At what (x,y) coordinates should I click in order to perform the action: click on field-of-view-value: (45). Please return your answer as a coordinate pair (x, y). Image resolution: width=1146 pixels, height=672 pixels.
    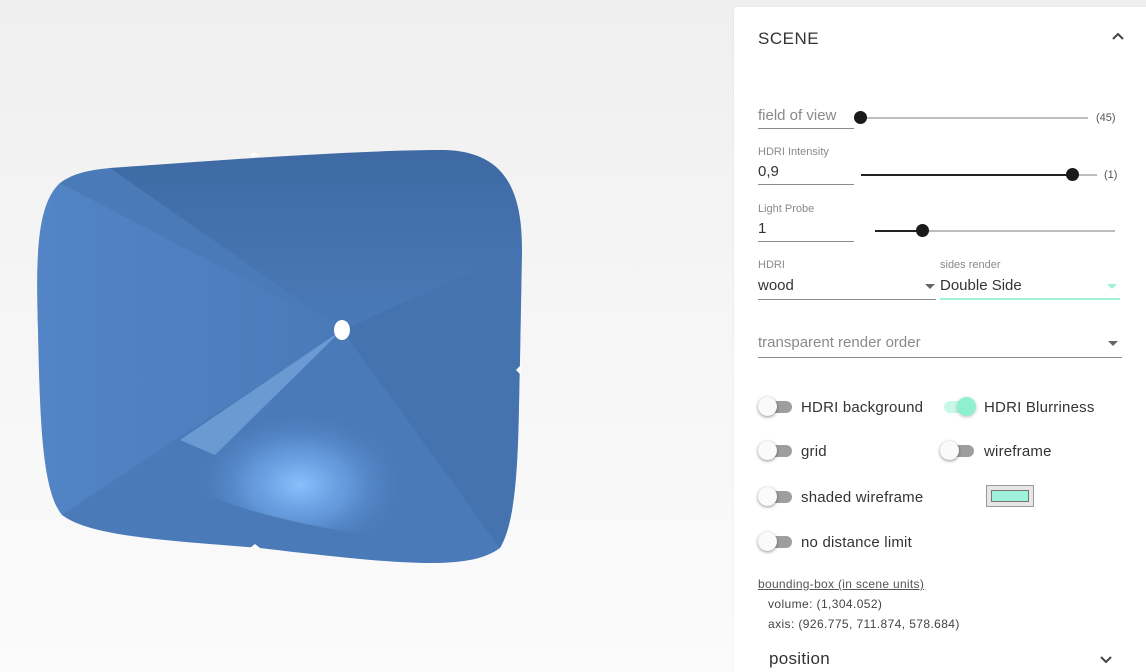
    Looking at the image, I should click on (1106, 118).